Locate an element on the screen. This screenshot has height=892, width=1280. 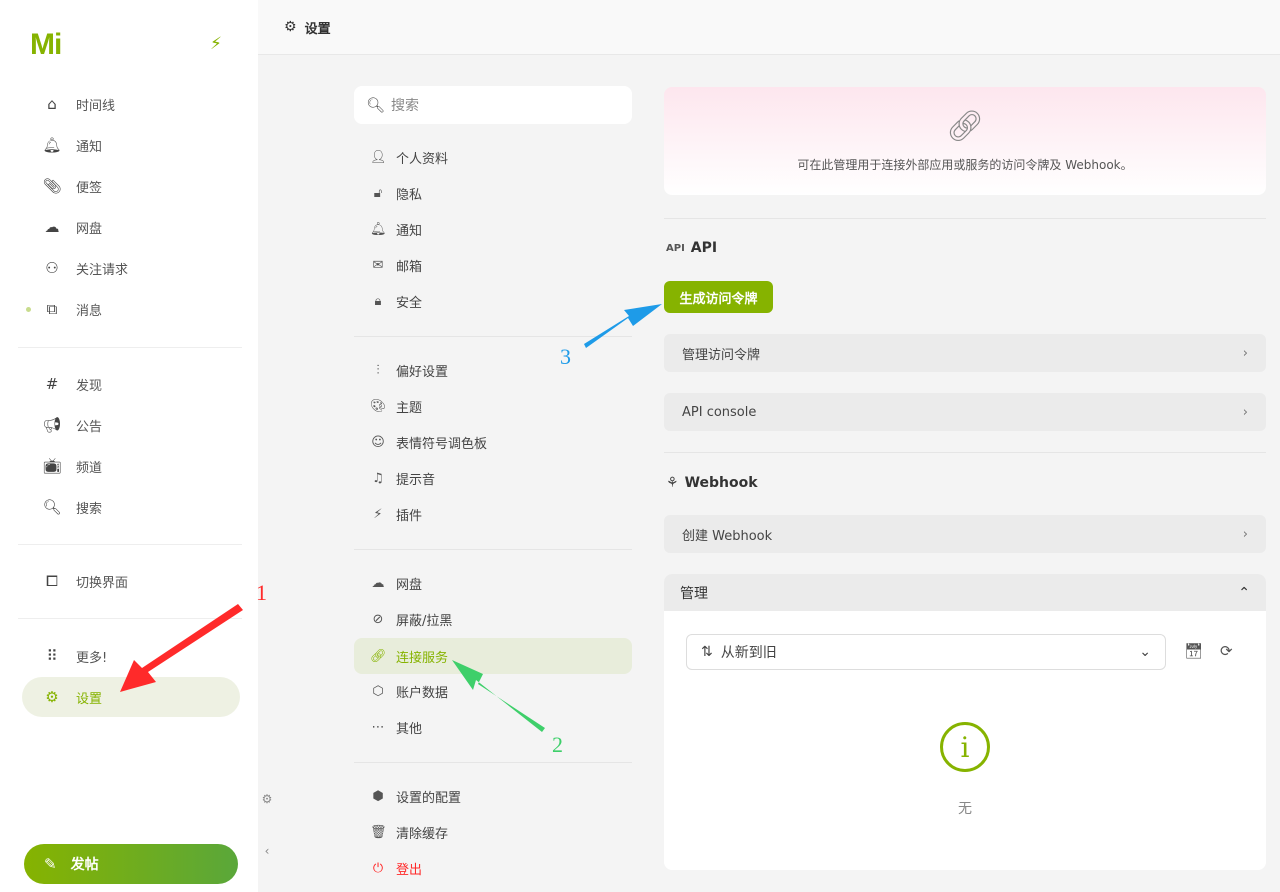
user-icon: 👤︎ is located at coordinates (378, 157).